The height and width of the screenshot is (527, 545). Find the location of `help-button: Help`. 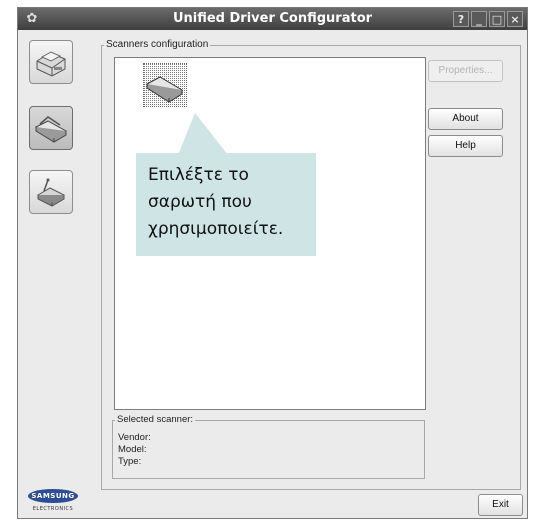

help-button: Help is located at coordinates (465, 146).